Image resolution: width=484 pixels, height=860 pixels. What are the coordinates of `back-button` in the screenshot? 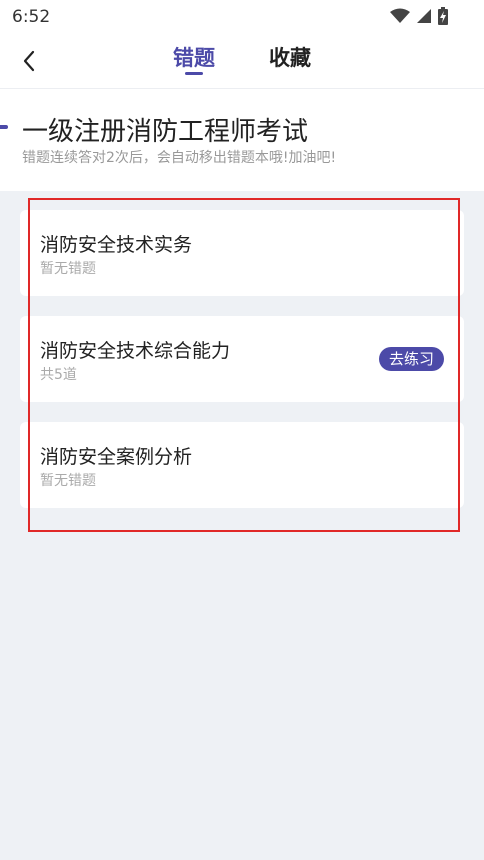 It's located at (29, 61).